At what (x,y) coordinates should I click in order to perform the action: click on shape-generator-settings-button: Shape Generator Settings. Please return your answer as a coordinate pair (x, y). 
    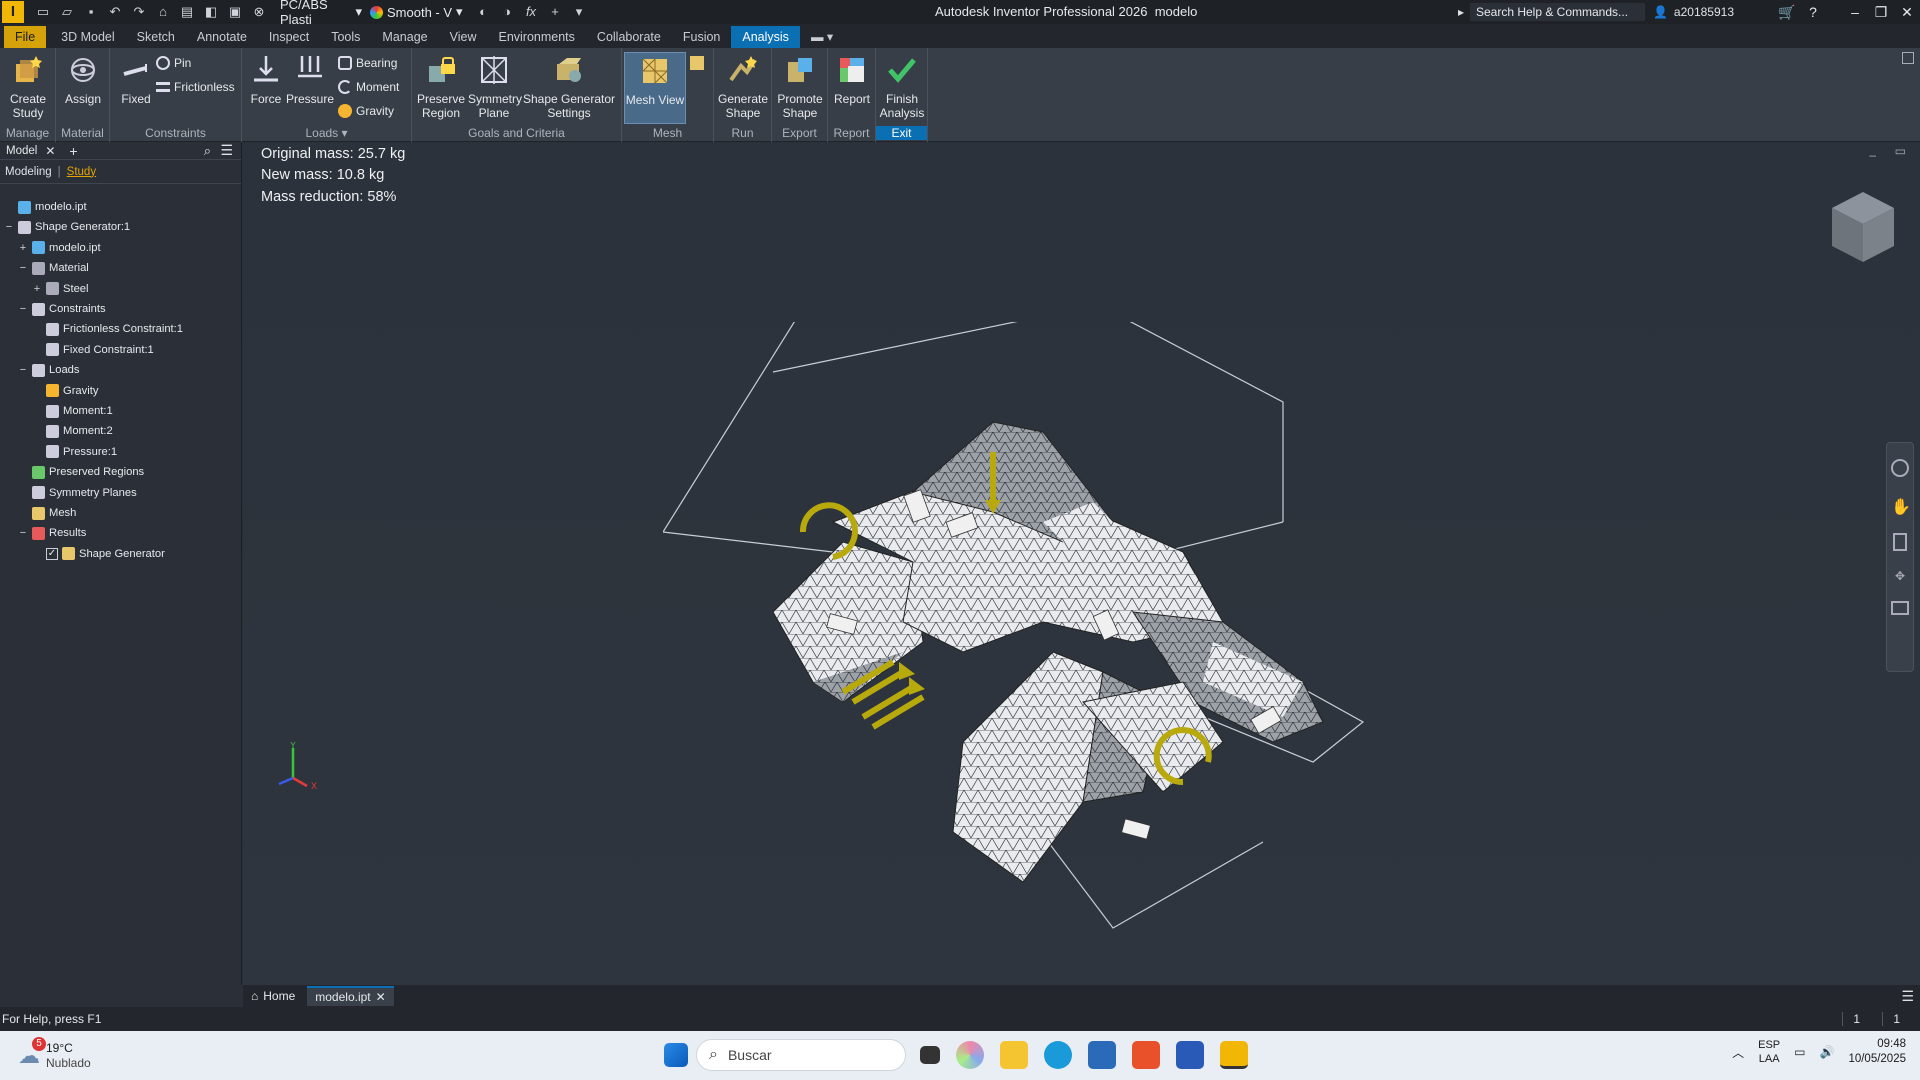
    Looking at the image, I should click on (569, 86).